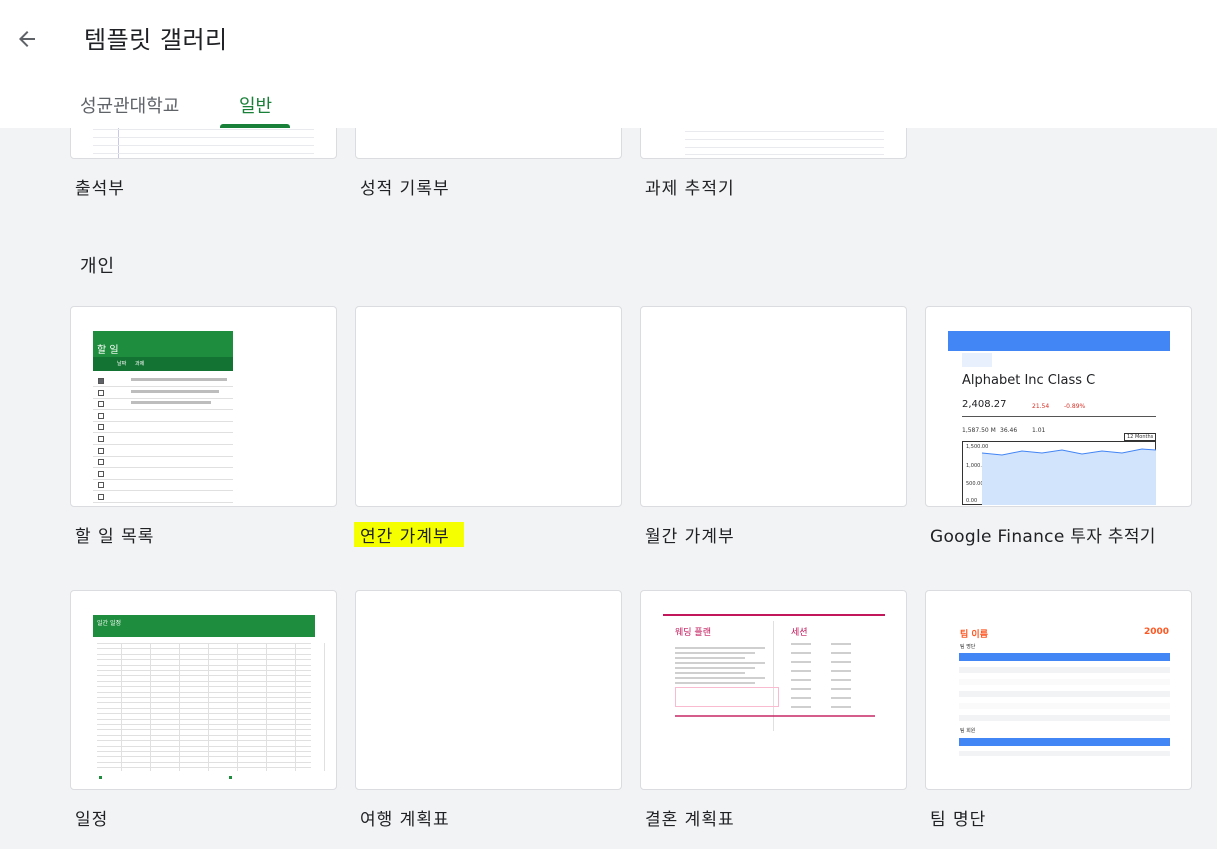 The width and height of the screenshot is (1217, 849). Describe the element at coordinates (203, 406) in the screenshot. I see `template-thumb-todo: 할 일 날짜 과제` at that location.